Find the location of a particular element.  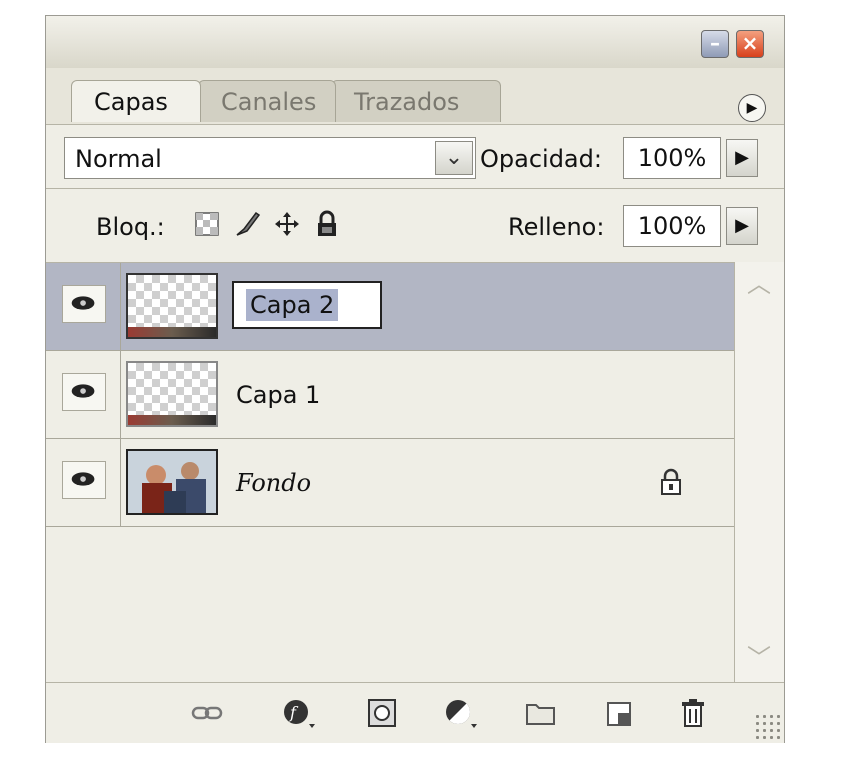

layer-mask-icon is located at coordinates (383, 713).